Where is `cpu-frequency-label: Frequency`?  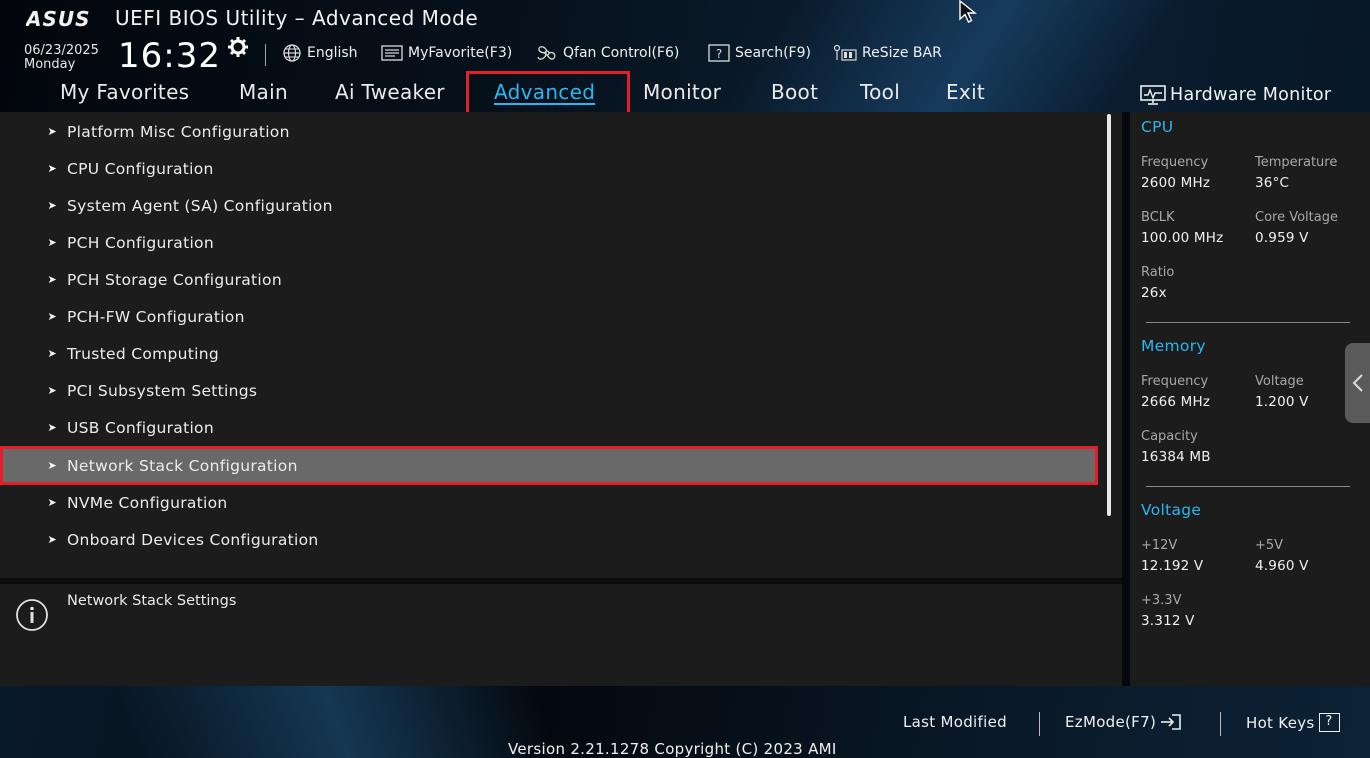
cpu-frequency-label: Frequency is located at coordinates (1175, 162).